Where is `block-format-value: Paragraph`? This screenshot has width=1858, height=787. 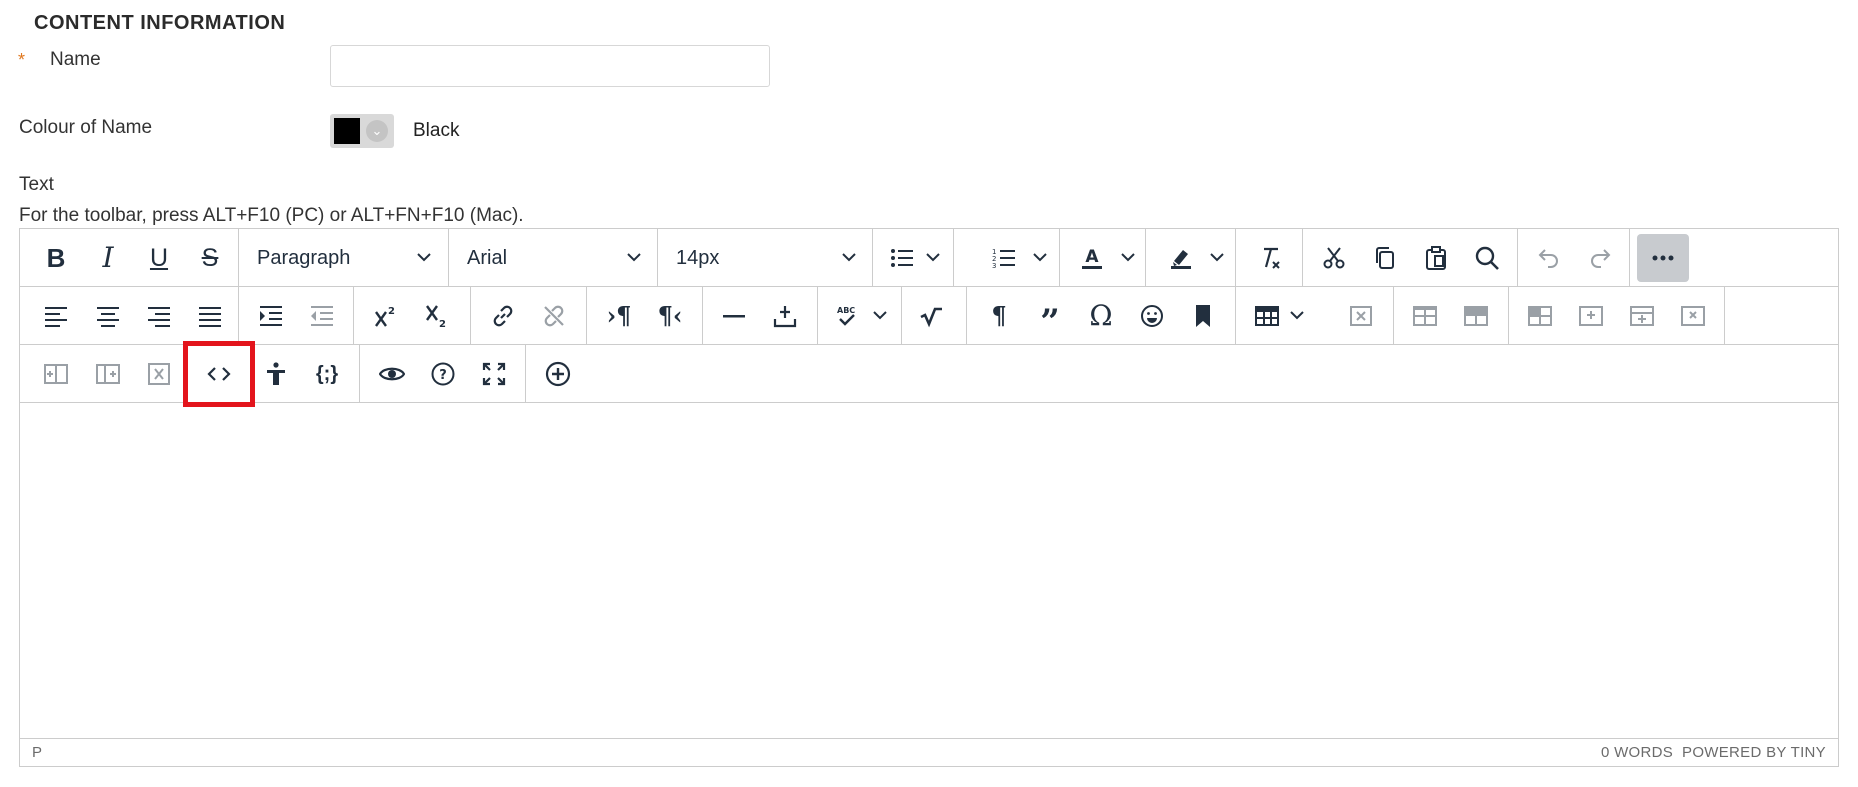
block-format-value: Paragraph is located at coordinates (304, 257).